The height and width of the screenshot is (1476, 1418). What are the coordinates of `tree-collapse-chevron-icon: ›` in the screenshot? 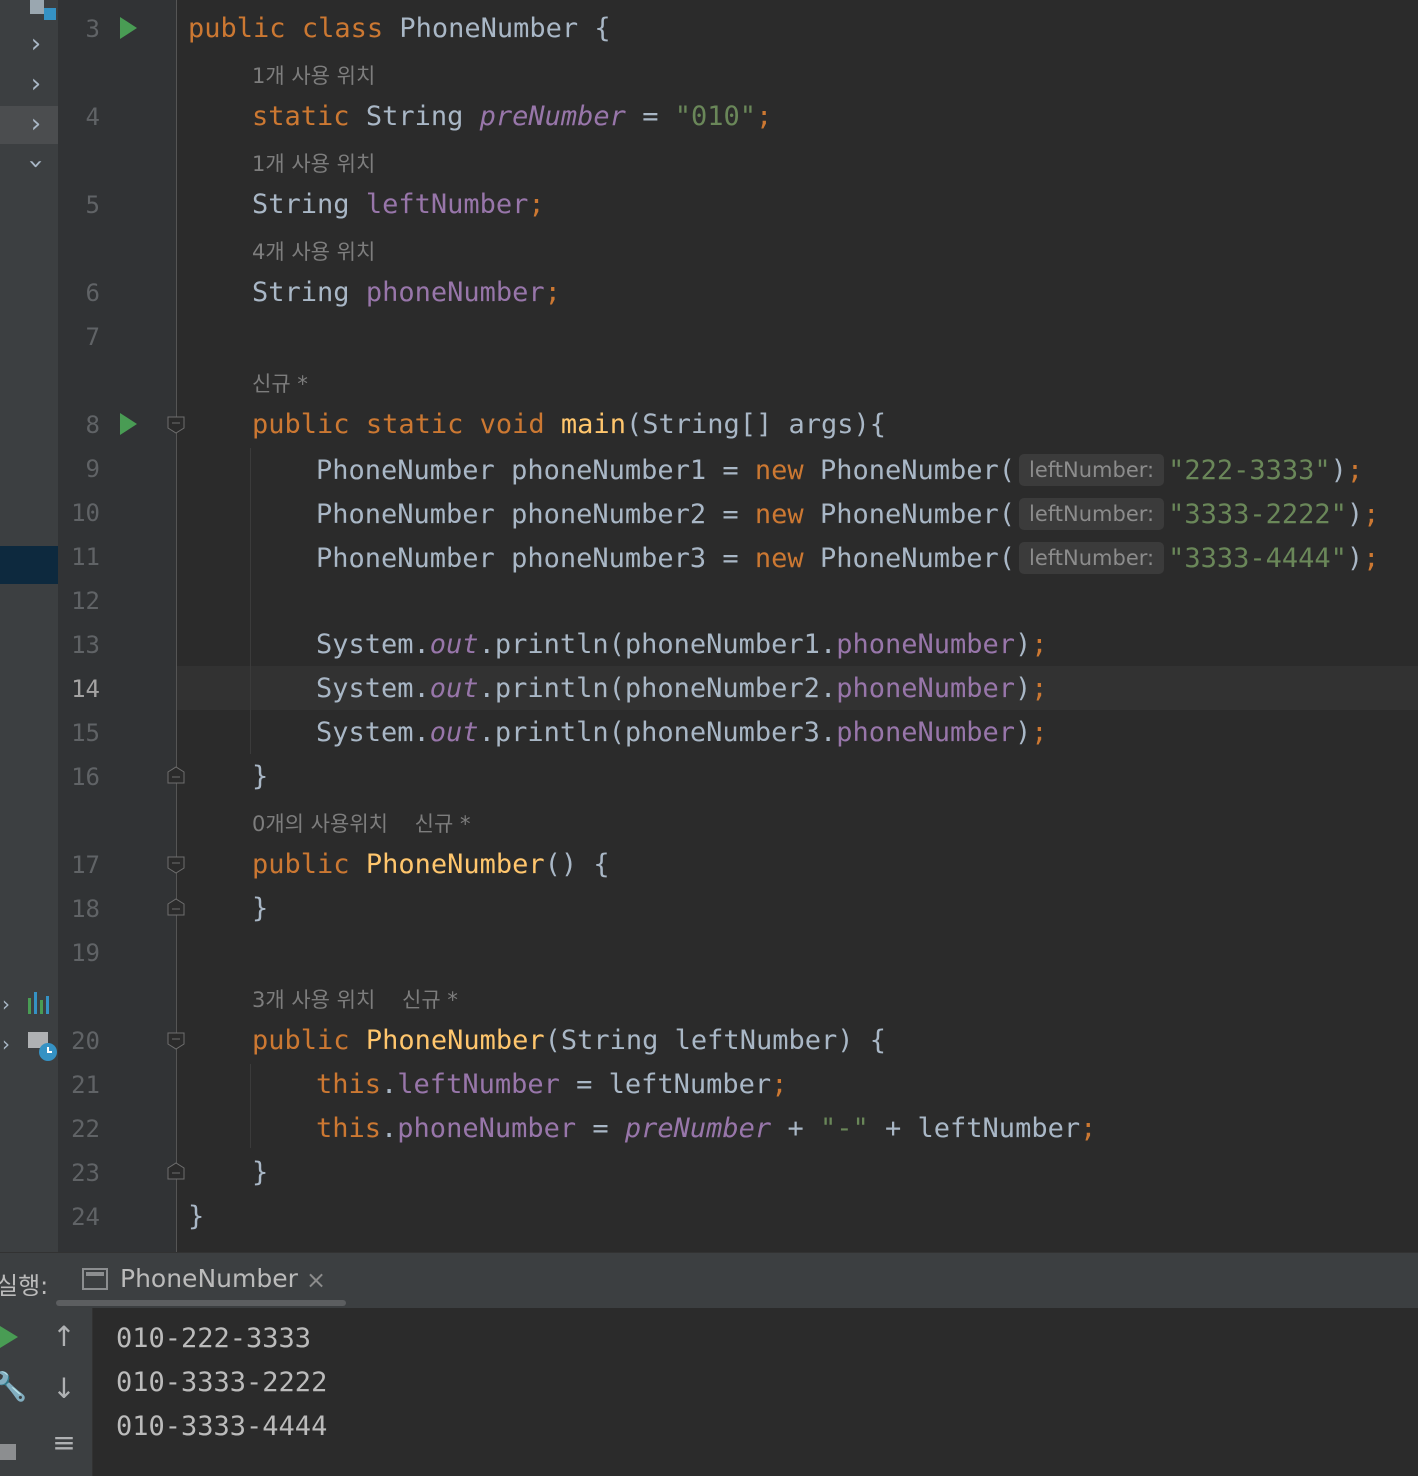 It's located at (36, 164).